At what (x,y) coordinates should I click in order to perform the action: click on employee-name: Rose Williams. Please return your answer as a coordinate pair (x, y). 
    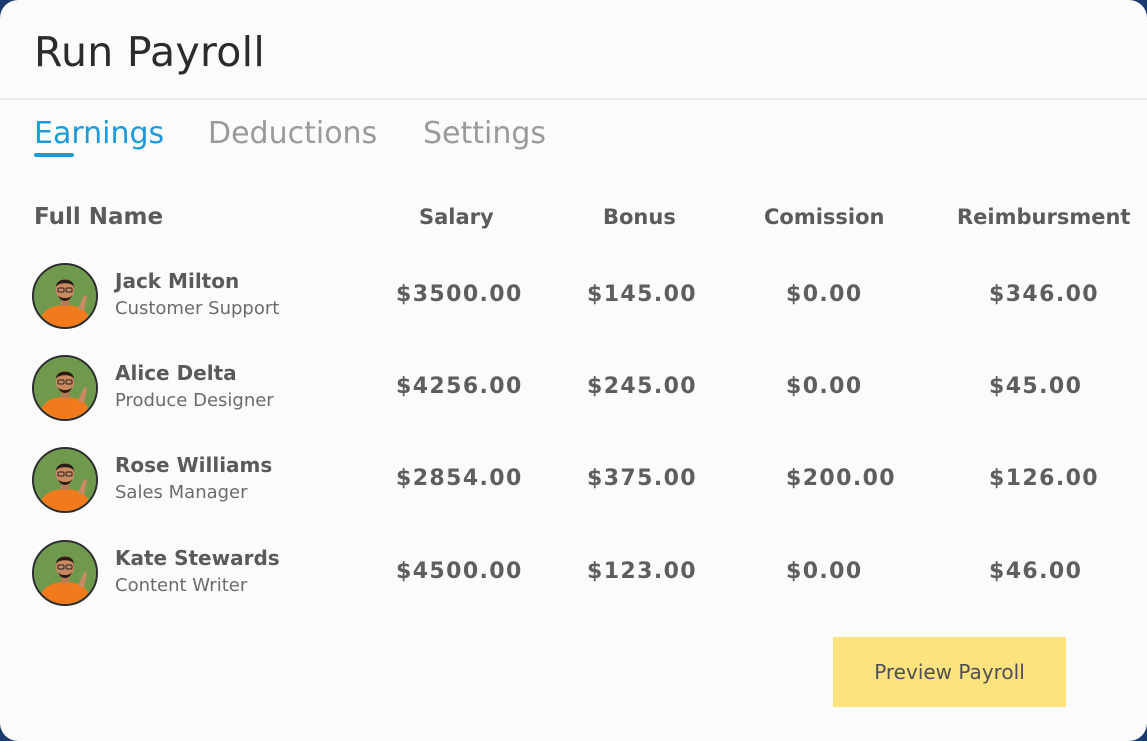
    Looking at the image, I should click on (194, 465).